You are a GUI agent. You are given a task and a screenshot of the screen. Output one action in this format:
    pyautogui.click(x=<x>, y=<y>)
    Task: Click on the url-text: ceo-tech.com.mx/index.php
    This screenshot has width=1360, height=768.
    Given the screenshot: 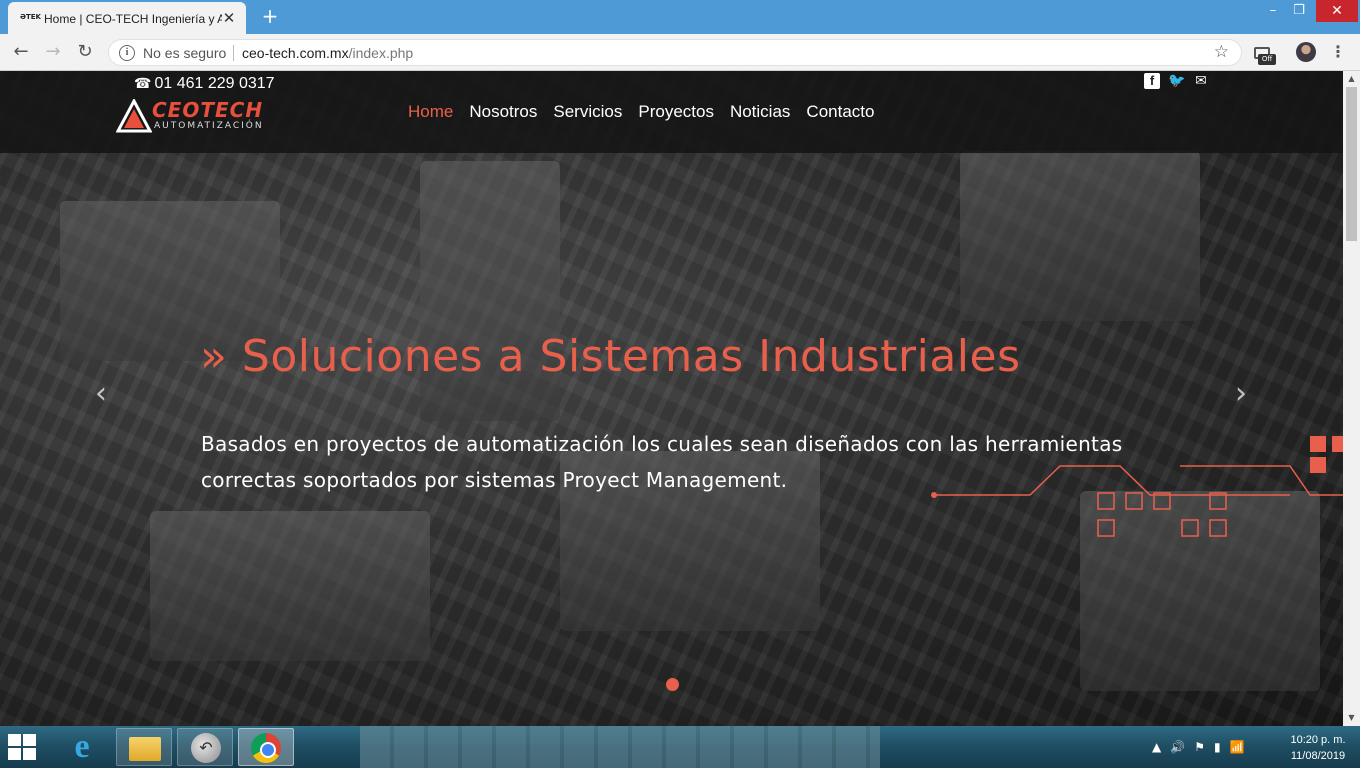 What is the action you would take?
    pyautogui.click(x=327, y=53)
    